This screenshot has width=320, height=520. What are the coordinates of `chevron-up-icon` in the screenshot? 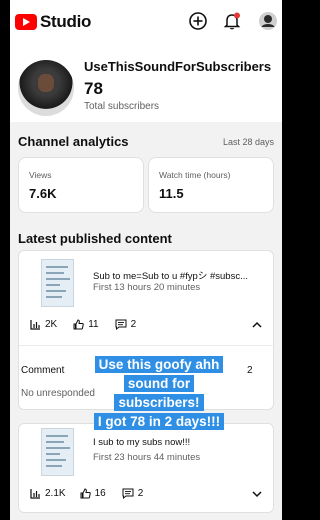 It's located at (257, 325).